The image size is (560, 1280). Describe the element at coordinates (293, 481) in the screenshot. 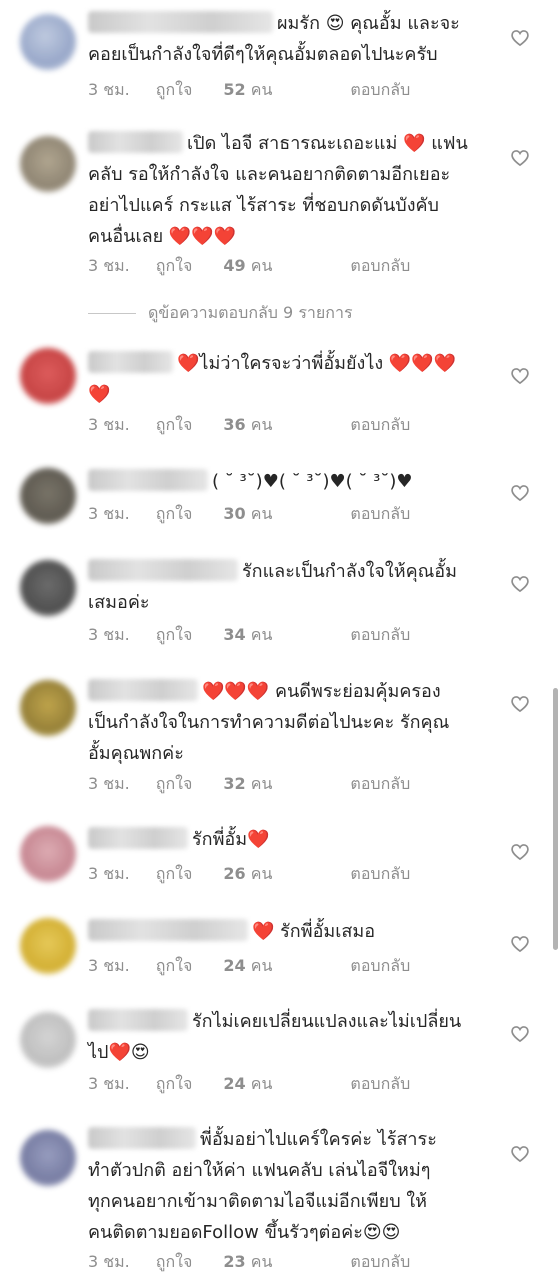

I see `comment-text: ( ˘ ³˘)♥( ˘ ³˘)♥( ˘ ³˘)♥` at that location.